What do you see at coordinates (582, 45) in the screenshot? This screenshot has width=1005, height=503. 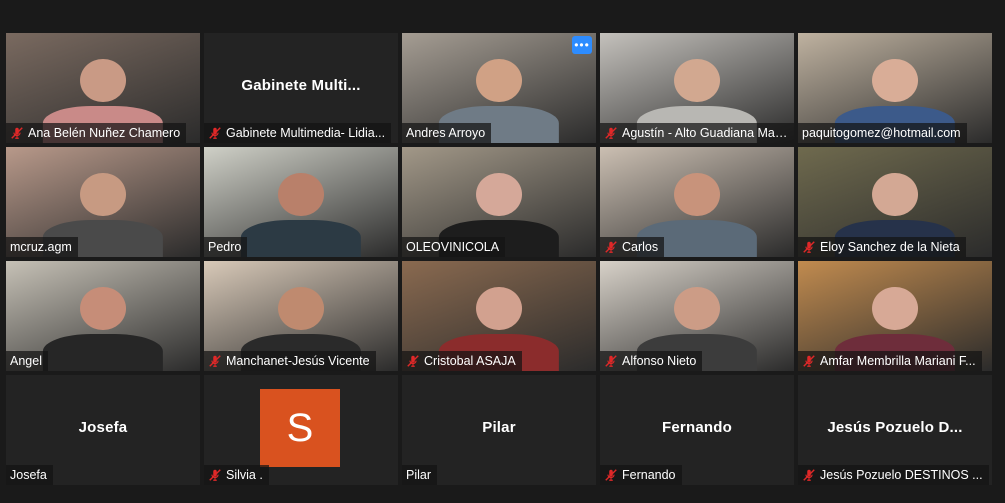 I see `more-options-icon: •••` at bounding box center [582, 45].